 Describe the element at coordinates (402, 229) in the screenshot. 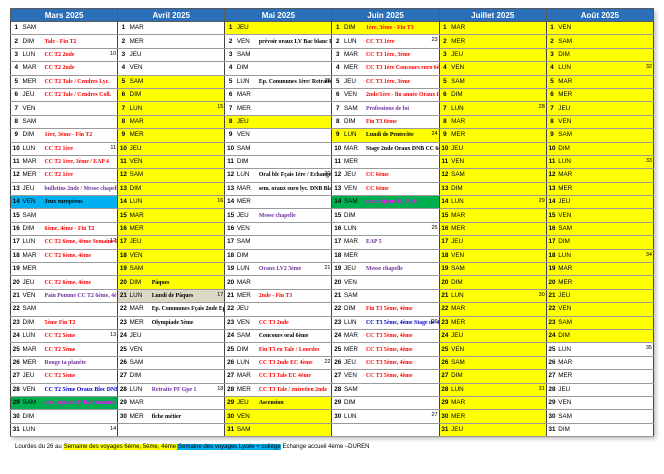

I see `day-note-cell: 25` at that location.